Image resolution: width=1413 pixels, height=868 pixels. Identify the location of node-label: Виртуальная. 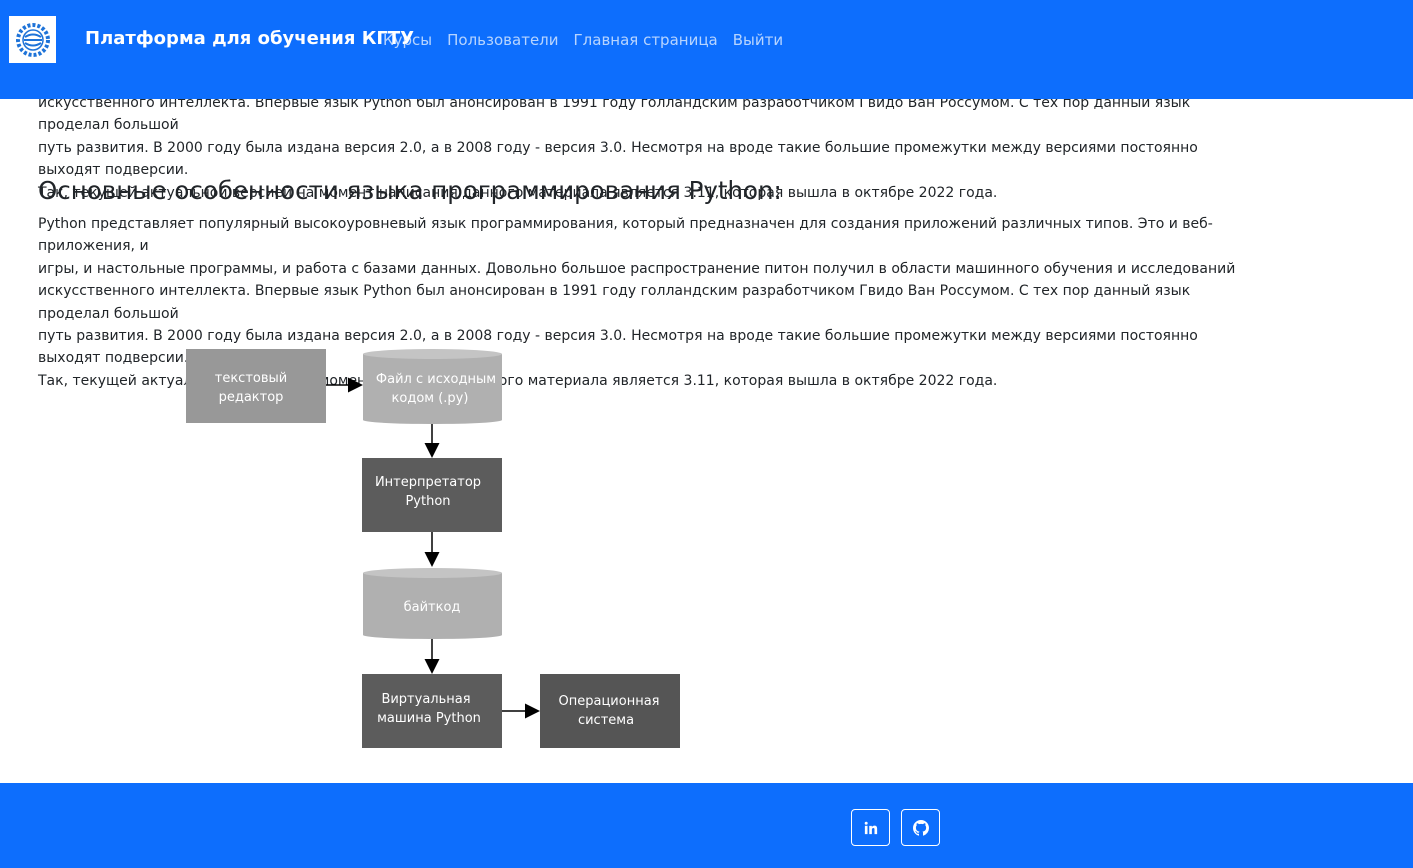
(425, 699).